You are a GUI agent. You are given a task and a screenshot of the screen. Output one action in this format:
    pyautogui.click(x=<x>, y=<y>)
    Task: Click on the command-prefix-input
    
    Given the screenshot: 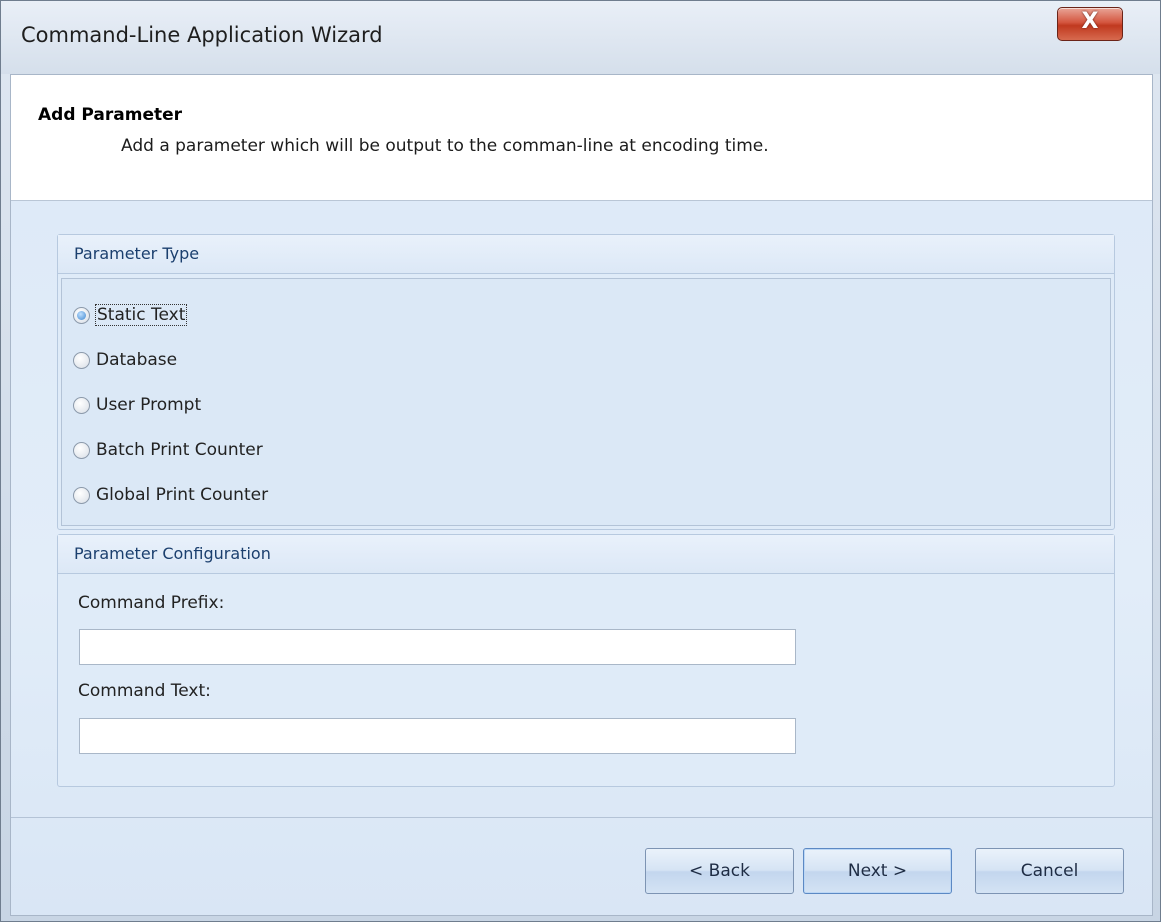 What is the action you would take?
    pyautogui.click(x=437, y=647)
    